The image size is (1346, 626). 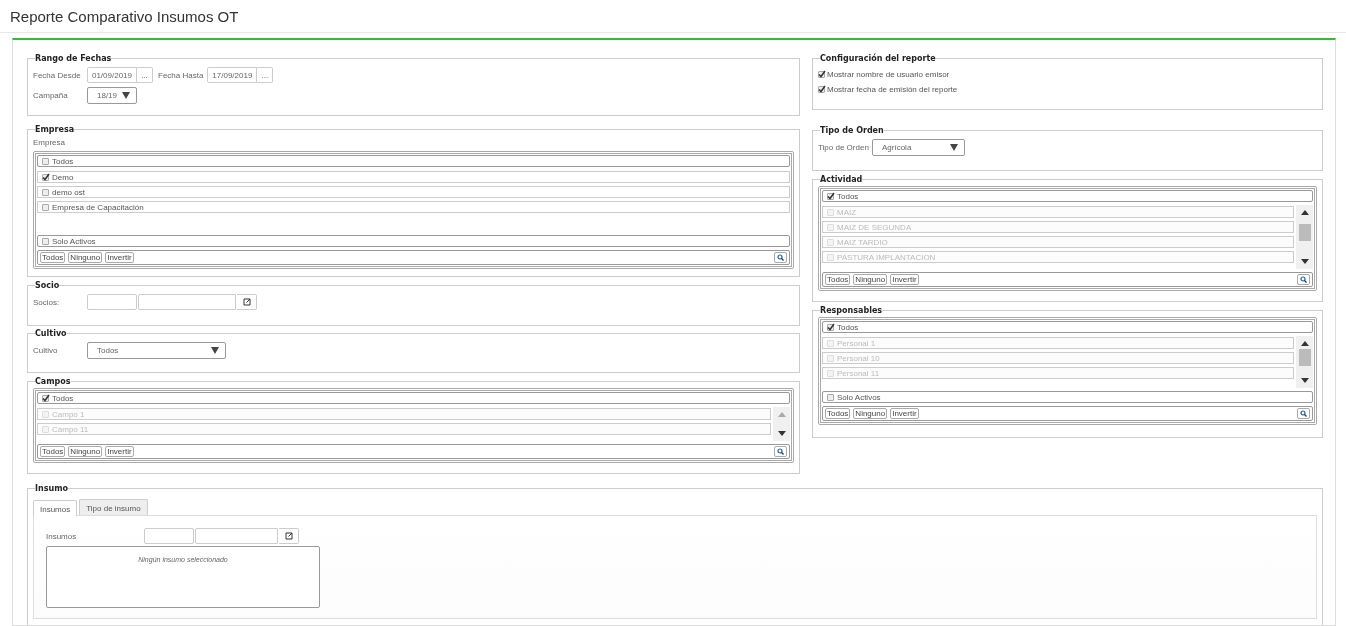 What do you see at coordinates (55, 129) in the screenshot?
I see `section-legend: Empresa` at bounding box center [55, 129].